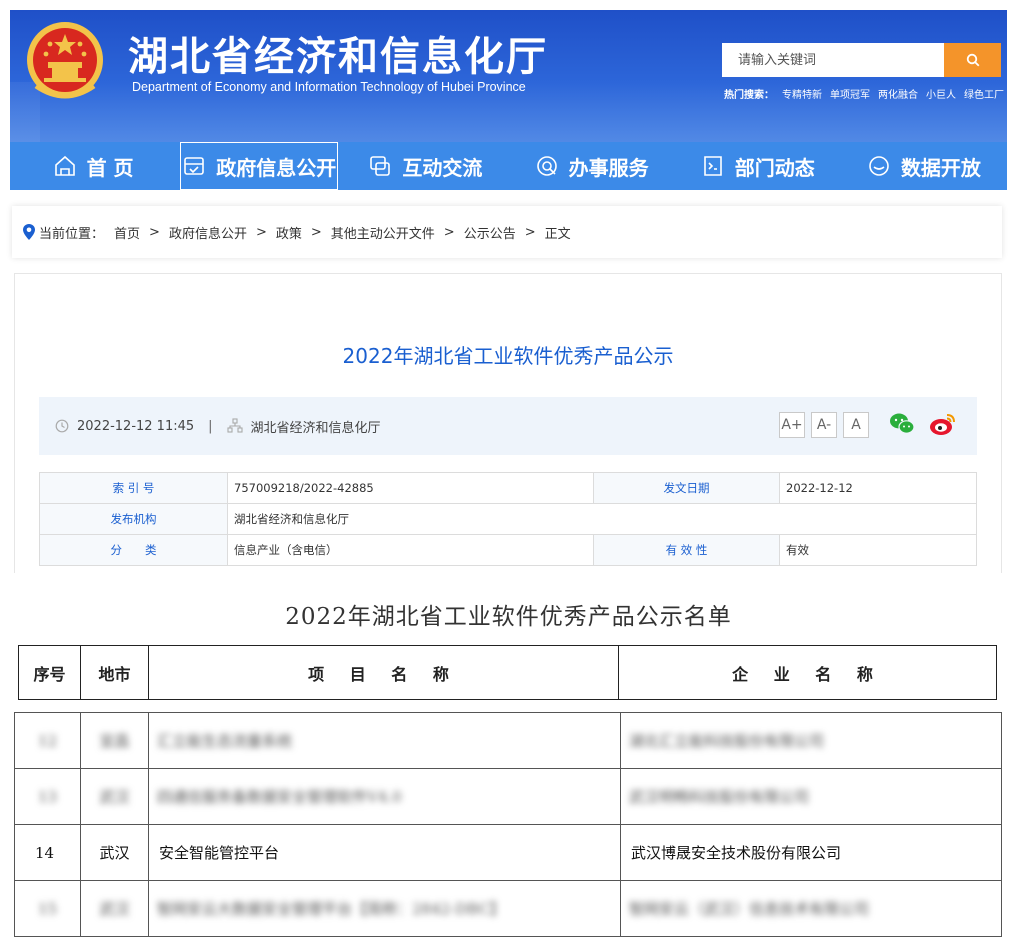 Image resolution: width=1017 pixels, height=947 pixels. What do you see at coordinates (686, 550) in the screenshot?
I see `validity-label: 有 效 性` at bounding box center [686, 550].